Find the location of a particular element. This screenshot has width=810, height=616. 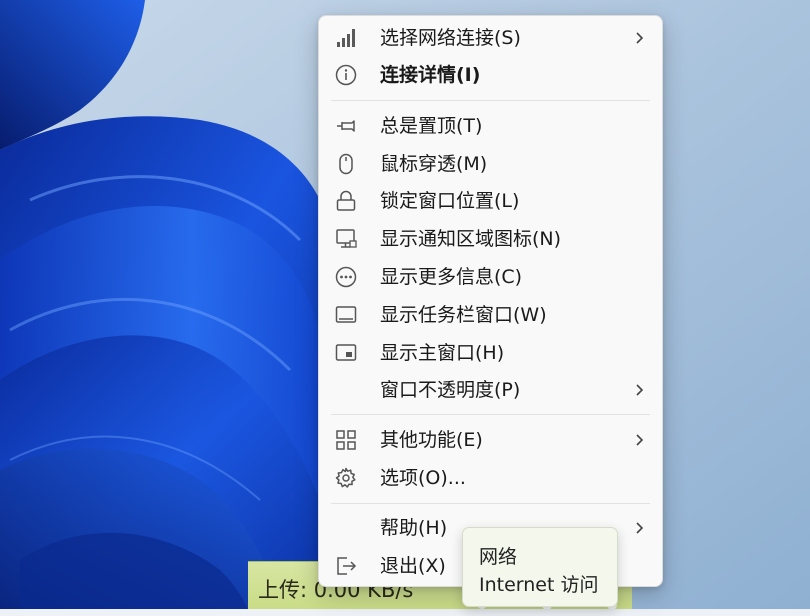

menu-item-label: 显示更多信息(C) is located at coordinates (451, 277).